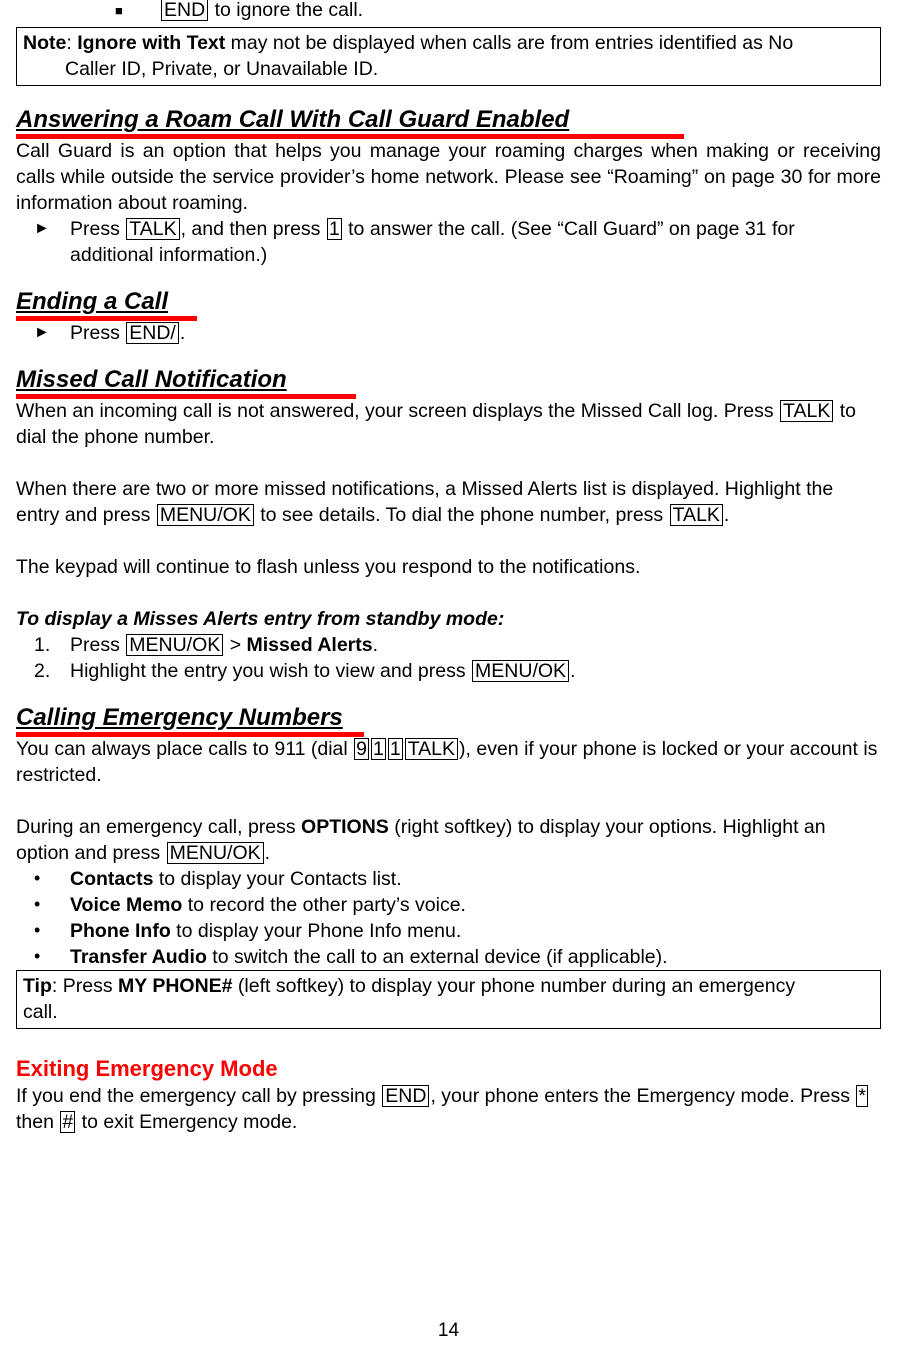 The height and width of the screenshot is (1363, 897). Describe the element at coordinates (448, 720) in the screenshot. I see `emergency-heading-wrap: Calling Emergency Numbers` at that location.